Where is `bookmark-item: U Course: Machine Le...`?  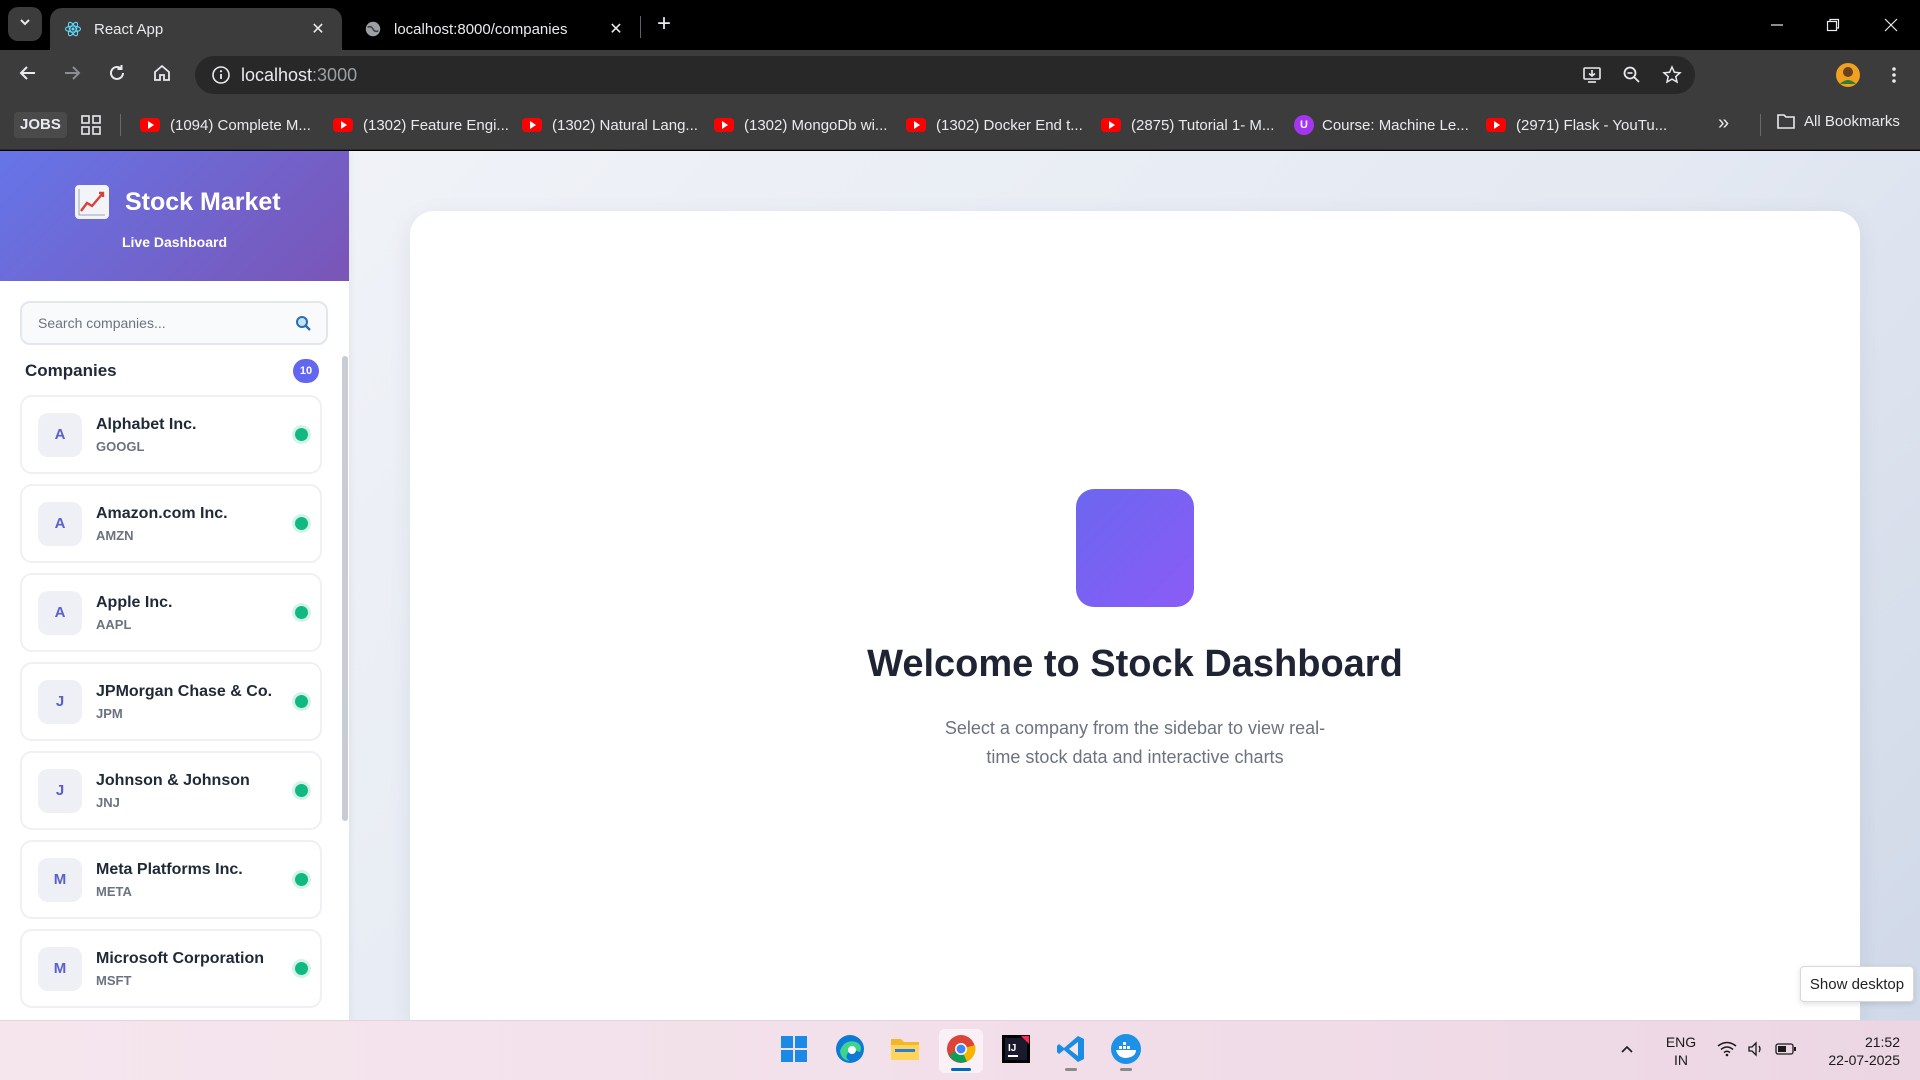
bookmark-item: U Course: Machine Le... is located at coordinates (1381, 125).